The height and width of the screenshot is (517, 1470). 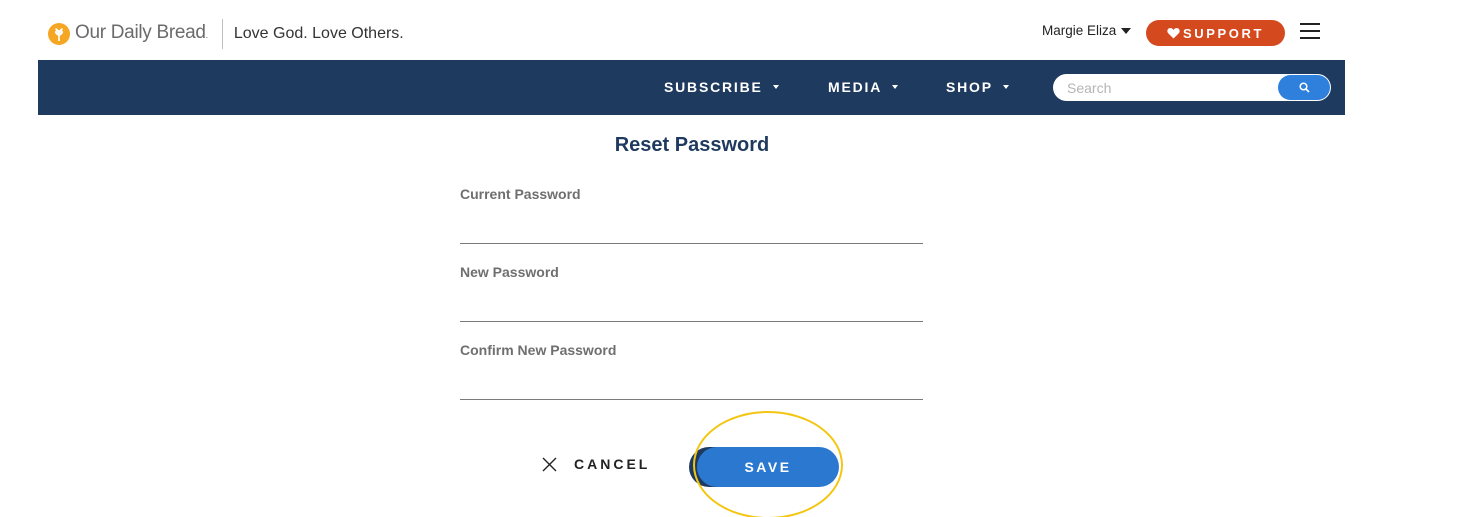 I want to click on user-menu: Margie Eliza, so click(x=1087, y=30).